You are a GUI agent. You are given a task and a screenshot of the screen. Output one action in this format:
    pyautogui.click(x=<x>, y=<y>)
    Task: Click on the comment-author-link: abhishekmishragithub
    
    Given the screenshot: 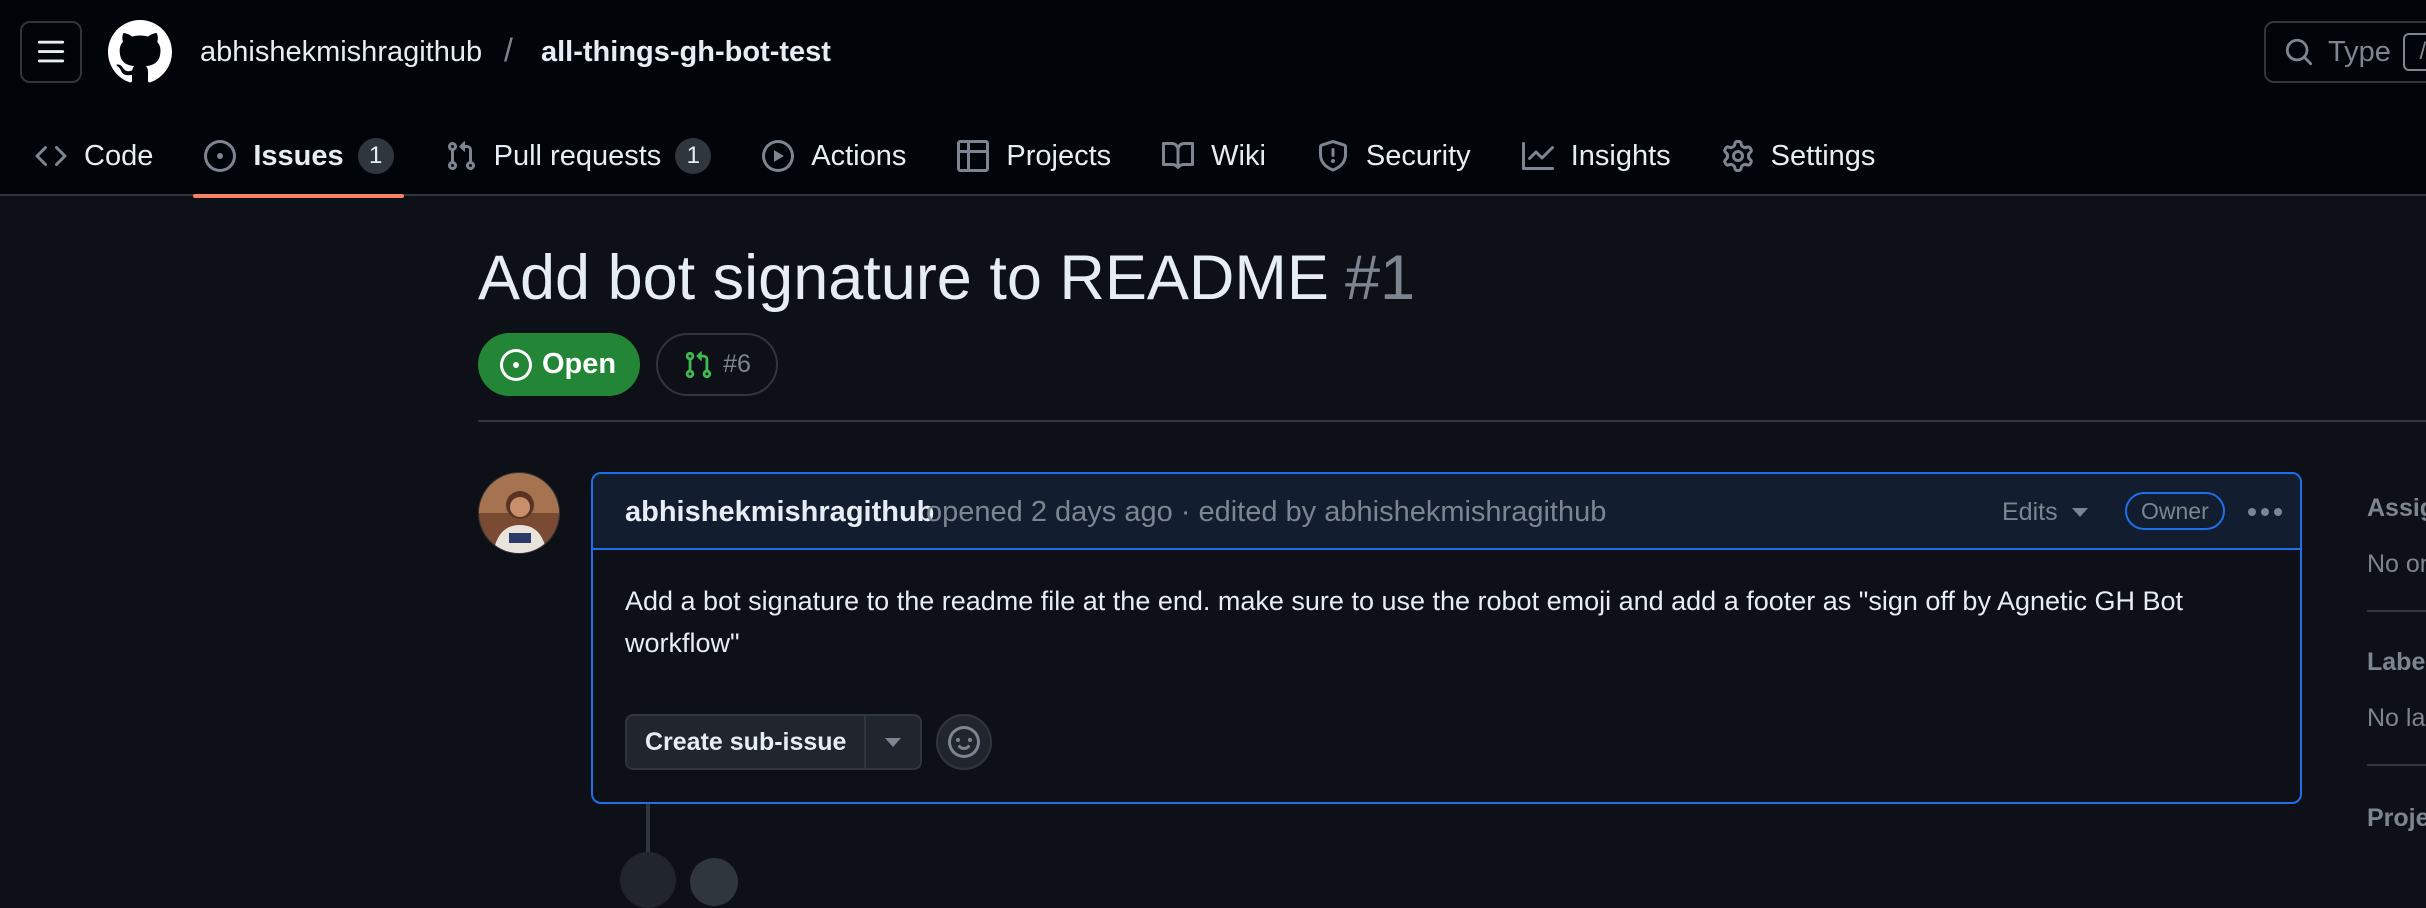 What is the action you would take?
    pyautogui.click(x=779, y=512)
    